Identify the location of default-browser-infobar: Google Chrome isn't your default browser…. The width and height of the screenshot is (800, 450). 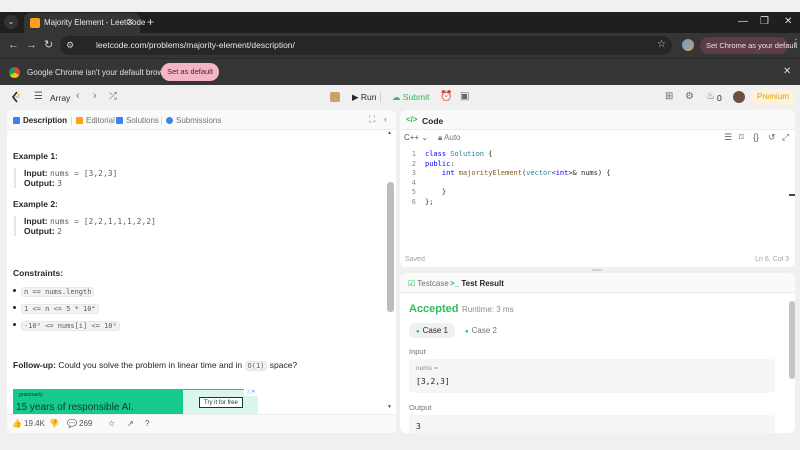
(400, 71).